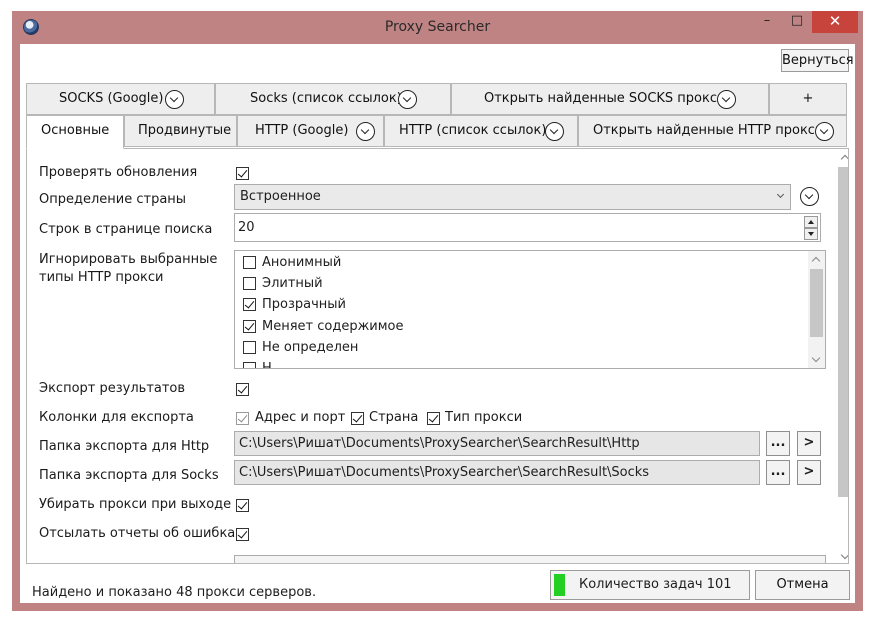 This screenshot has height=631, width=880. I want to click on tab-open-found-socks: Открыть найденные SOCKS прокси, so click(610, 99).